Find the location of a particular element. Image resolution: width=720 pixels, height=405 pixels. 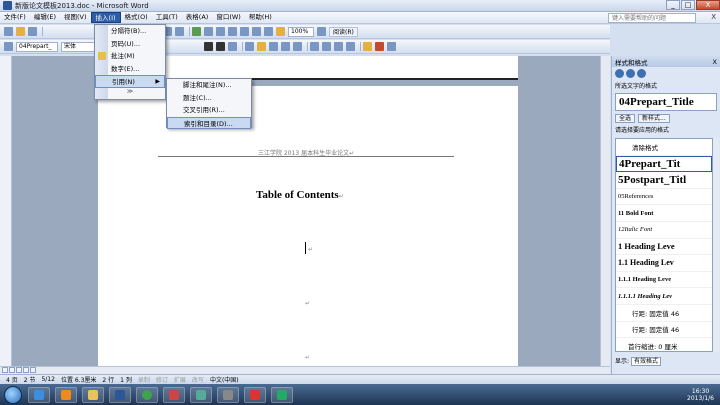

new-document-icon is located at coordinates (8, 31).